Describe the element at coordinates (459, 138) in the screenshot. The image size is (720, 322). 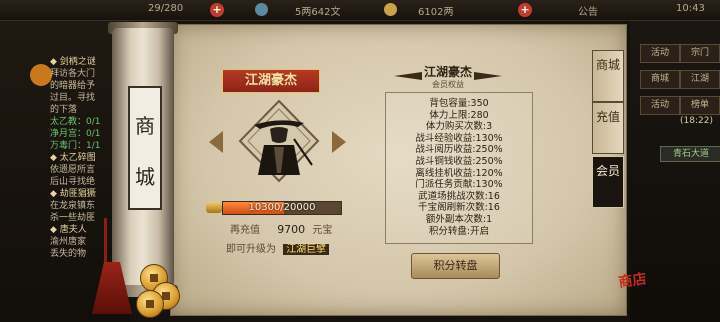
I see `benefit-item: 战斗经验收益:130%` at that location.